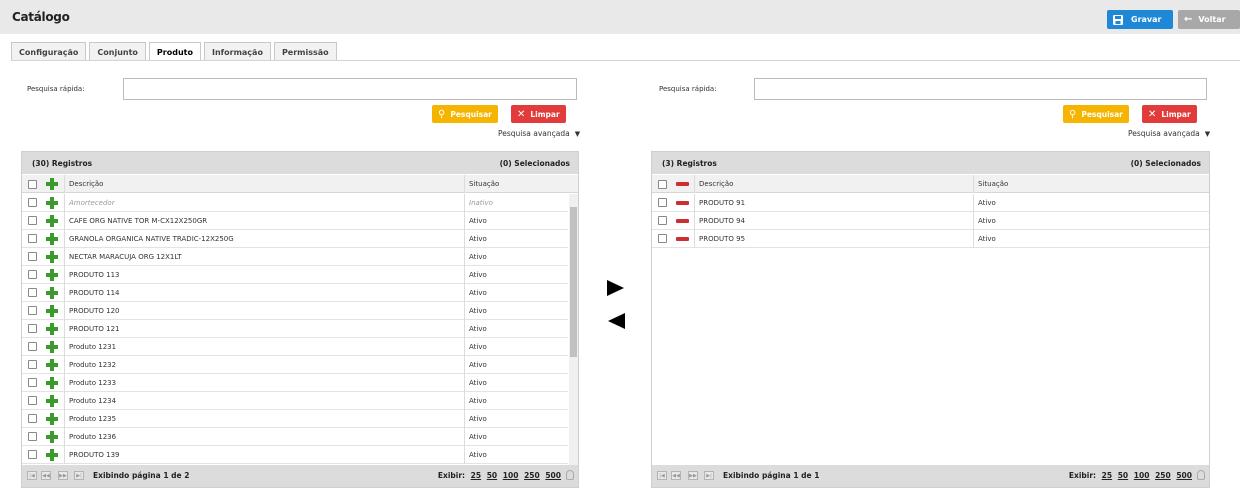 This screenshot has width=1240, height=502. Describe the element at coordinates (49, 51) in the screenshot. I see `tab-configuracao: Configuração` at that location.